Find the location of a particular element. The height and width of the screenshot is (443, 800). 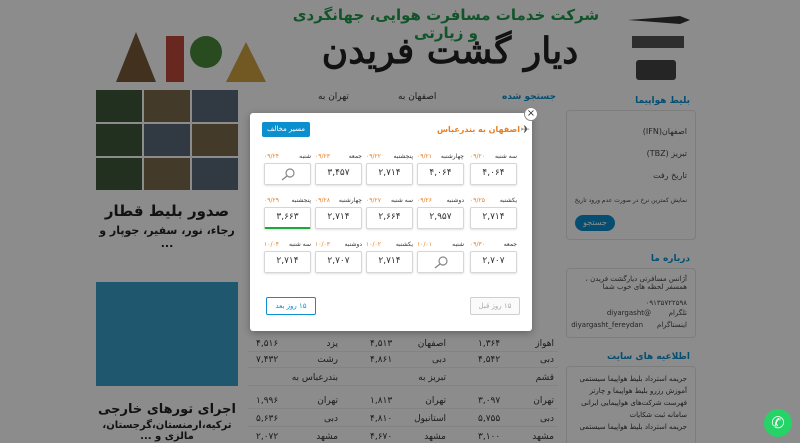

whatsapp-icon: ✆ is located at coordinates (778, 423).